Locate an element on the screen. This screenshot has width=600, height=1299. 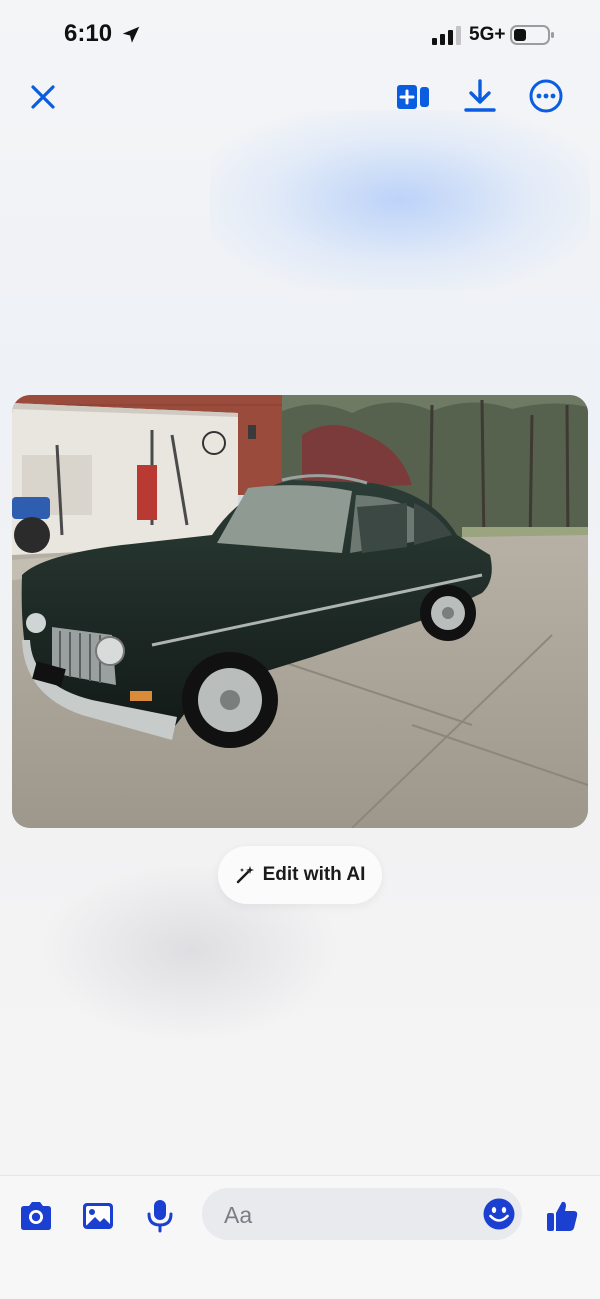
edit-with-ai-button: Edit with AI is located at coordinates (300, 875).